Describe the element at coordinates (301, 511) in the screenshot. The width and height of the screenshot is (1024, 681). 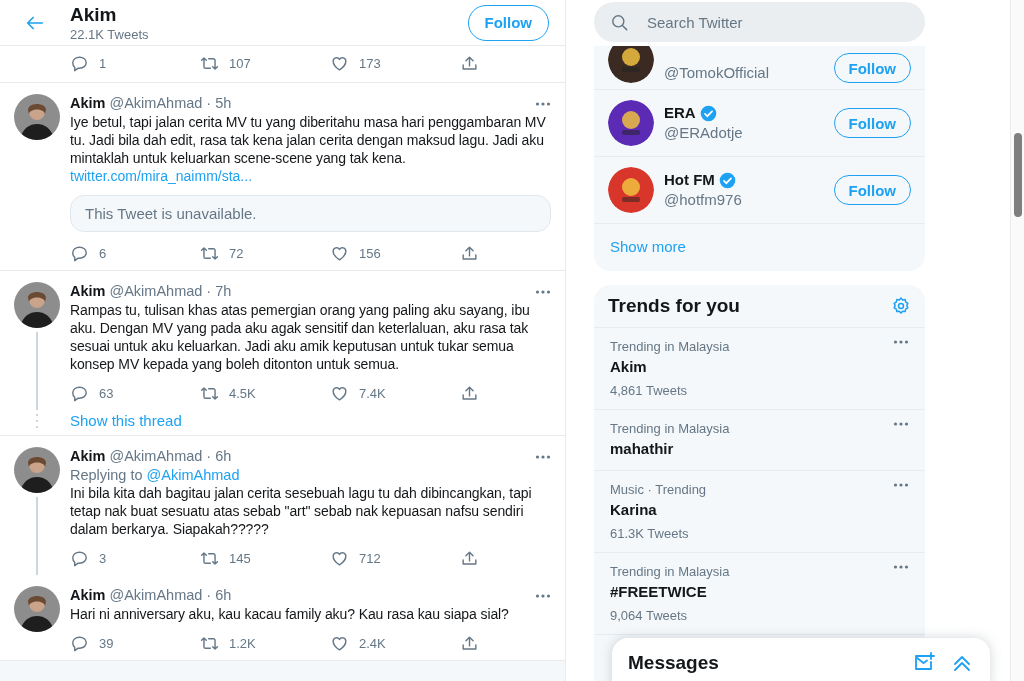
I see `tweet-text: Ini bila kita dah bagitau jalan cerita sesebuah lagu tu dah dibincangkan, tapi tetap nak buat sesuatu atas sebab "art" sebab nak kepuasan nafsu sendiri dalam berkarya. Siapakah?????` at that location.